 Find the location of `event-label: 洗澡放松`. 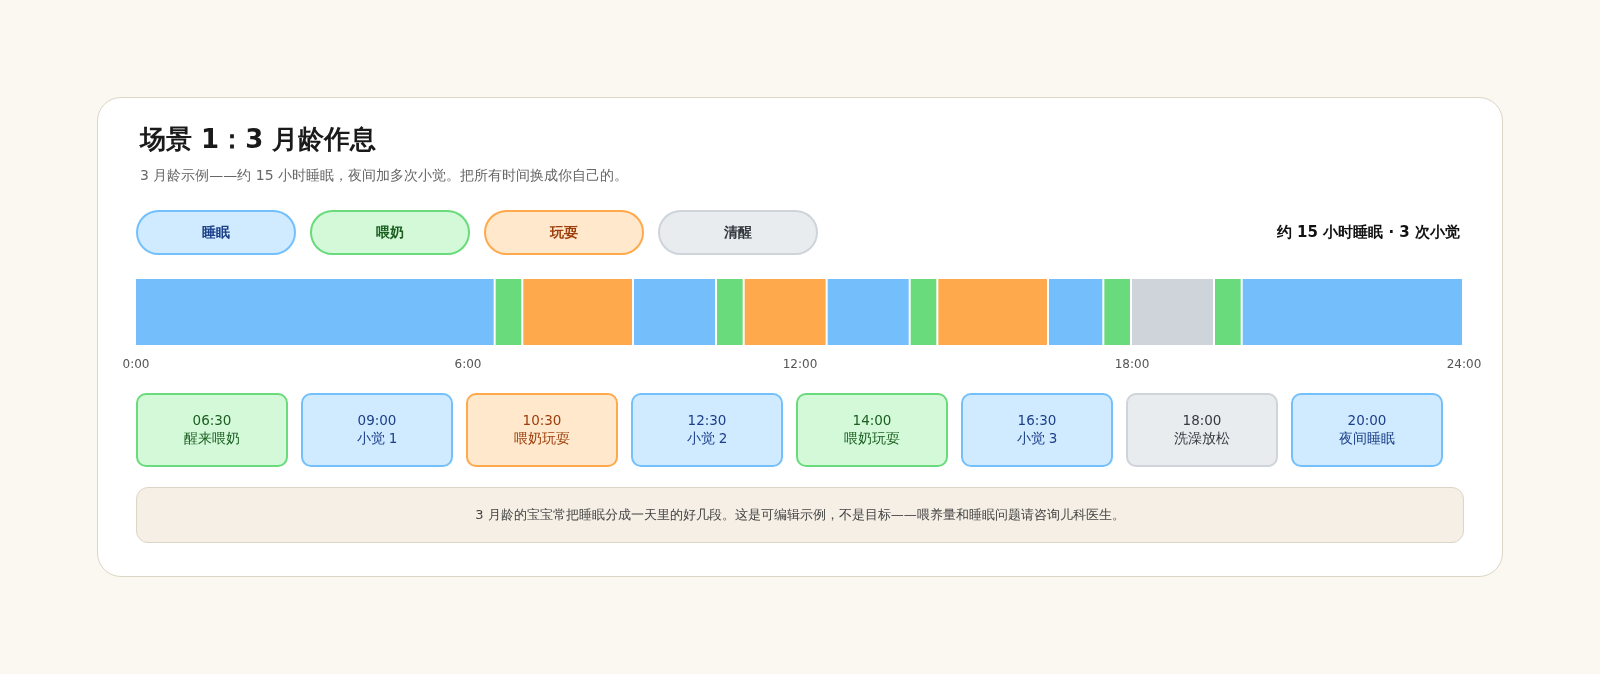

event-label: 洗澡放松 is located at coordinates (1202, 439).